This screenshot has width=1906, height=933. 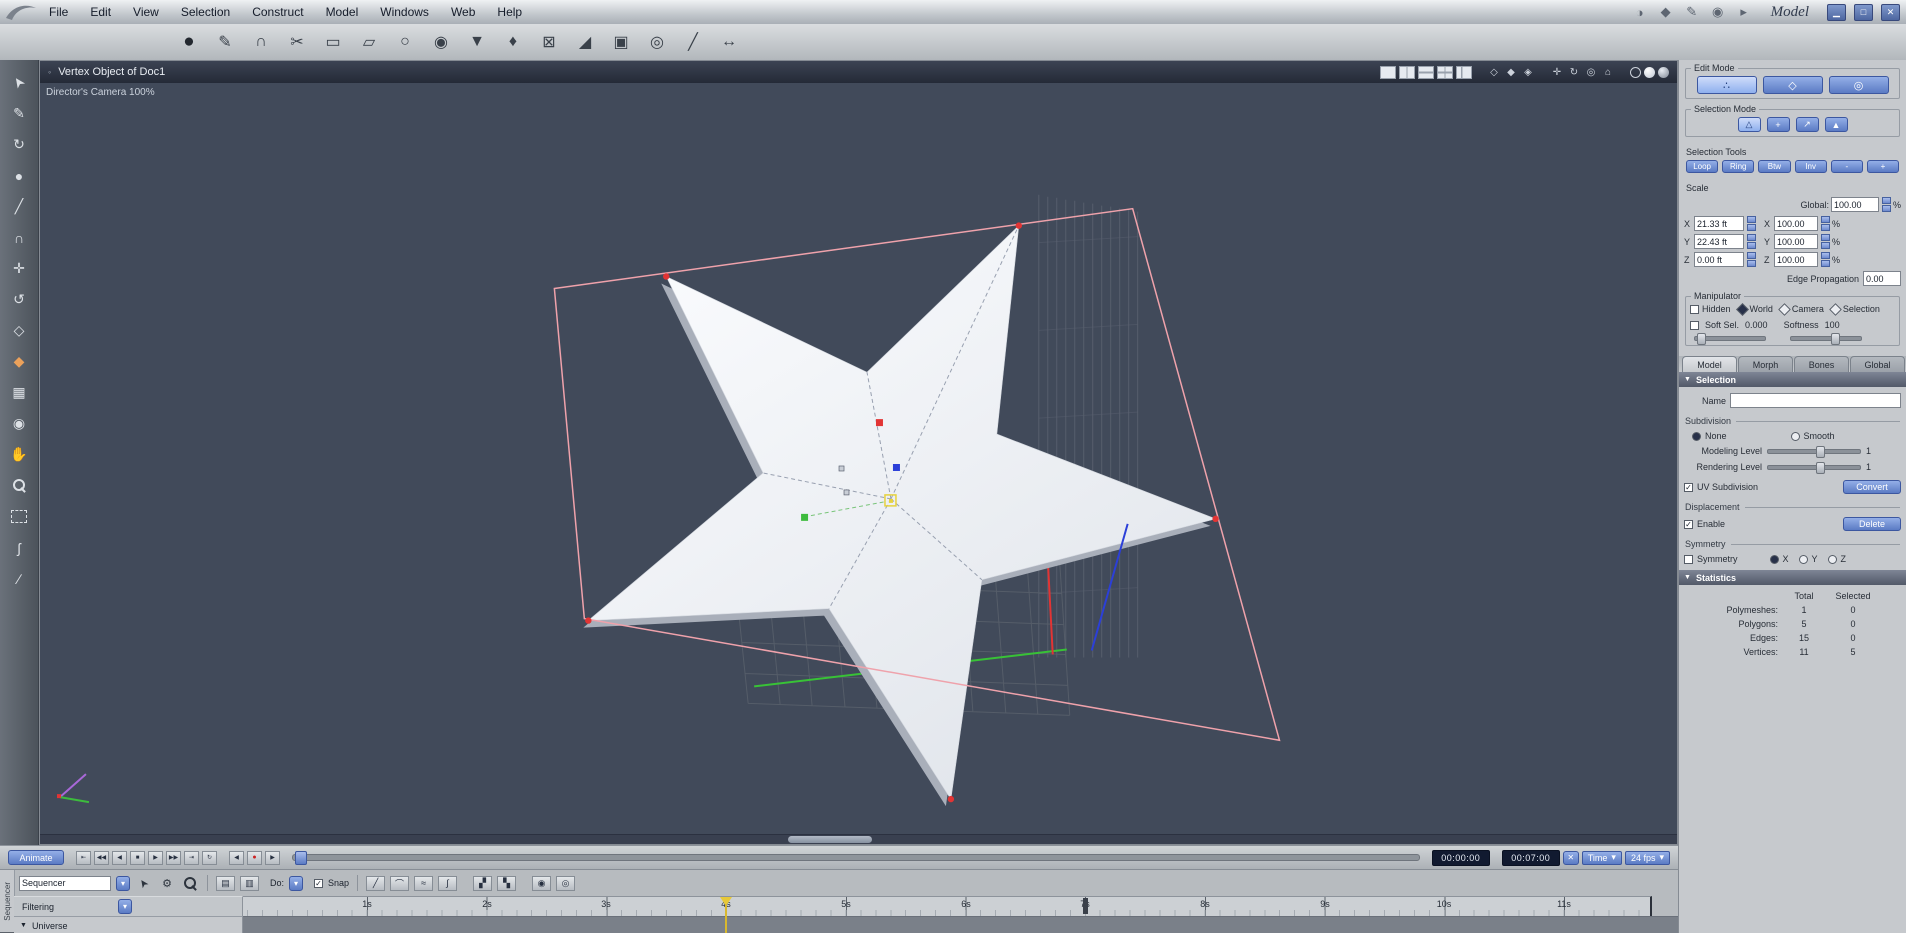 What do you see at coordinates (100, 12) in the screenshot?
I see `menu-edit: Edit` at bounding box center [100, 12].